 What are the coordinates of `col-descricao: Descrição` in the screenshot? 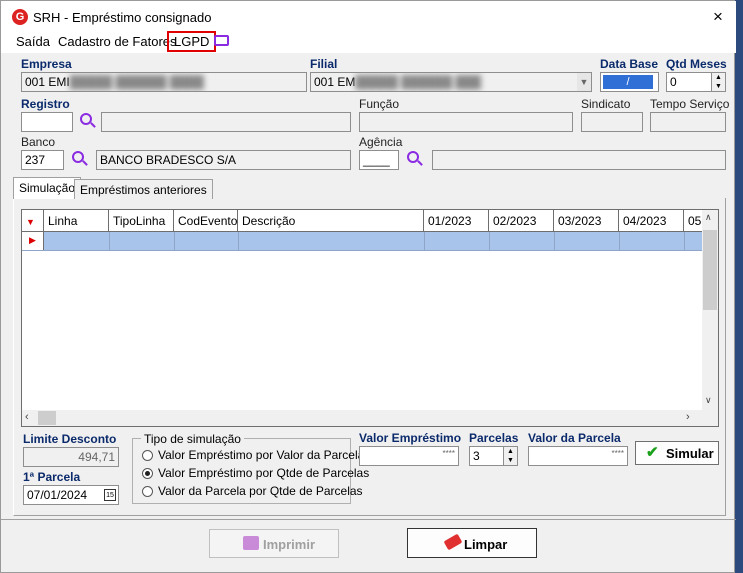 It's located at (331, 221).